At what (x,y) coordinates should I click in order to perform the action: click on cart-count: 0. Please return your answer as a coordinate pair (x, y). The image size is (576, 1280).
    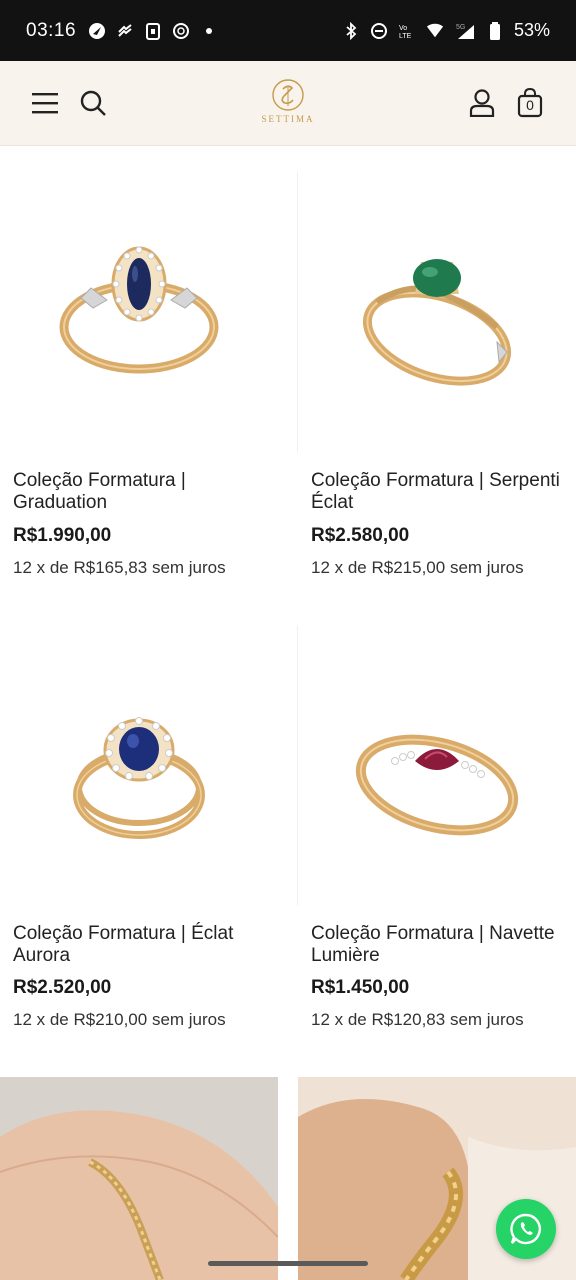
    Looking at the image, I should click on (530, 105).